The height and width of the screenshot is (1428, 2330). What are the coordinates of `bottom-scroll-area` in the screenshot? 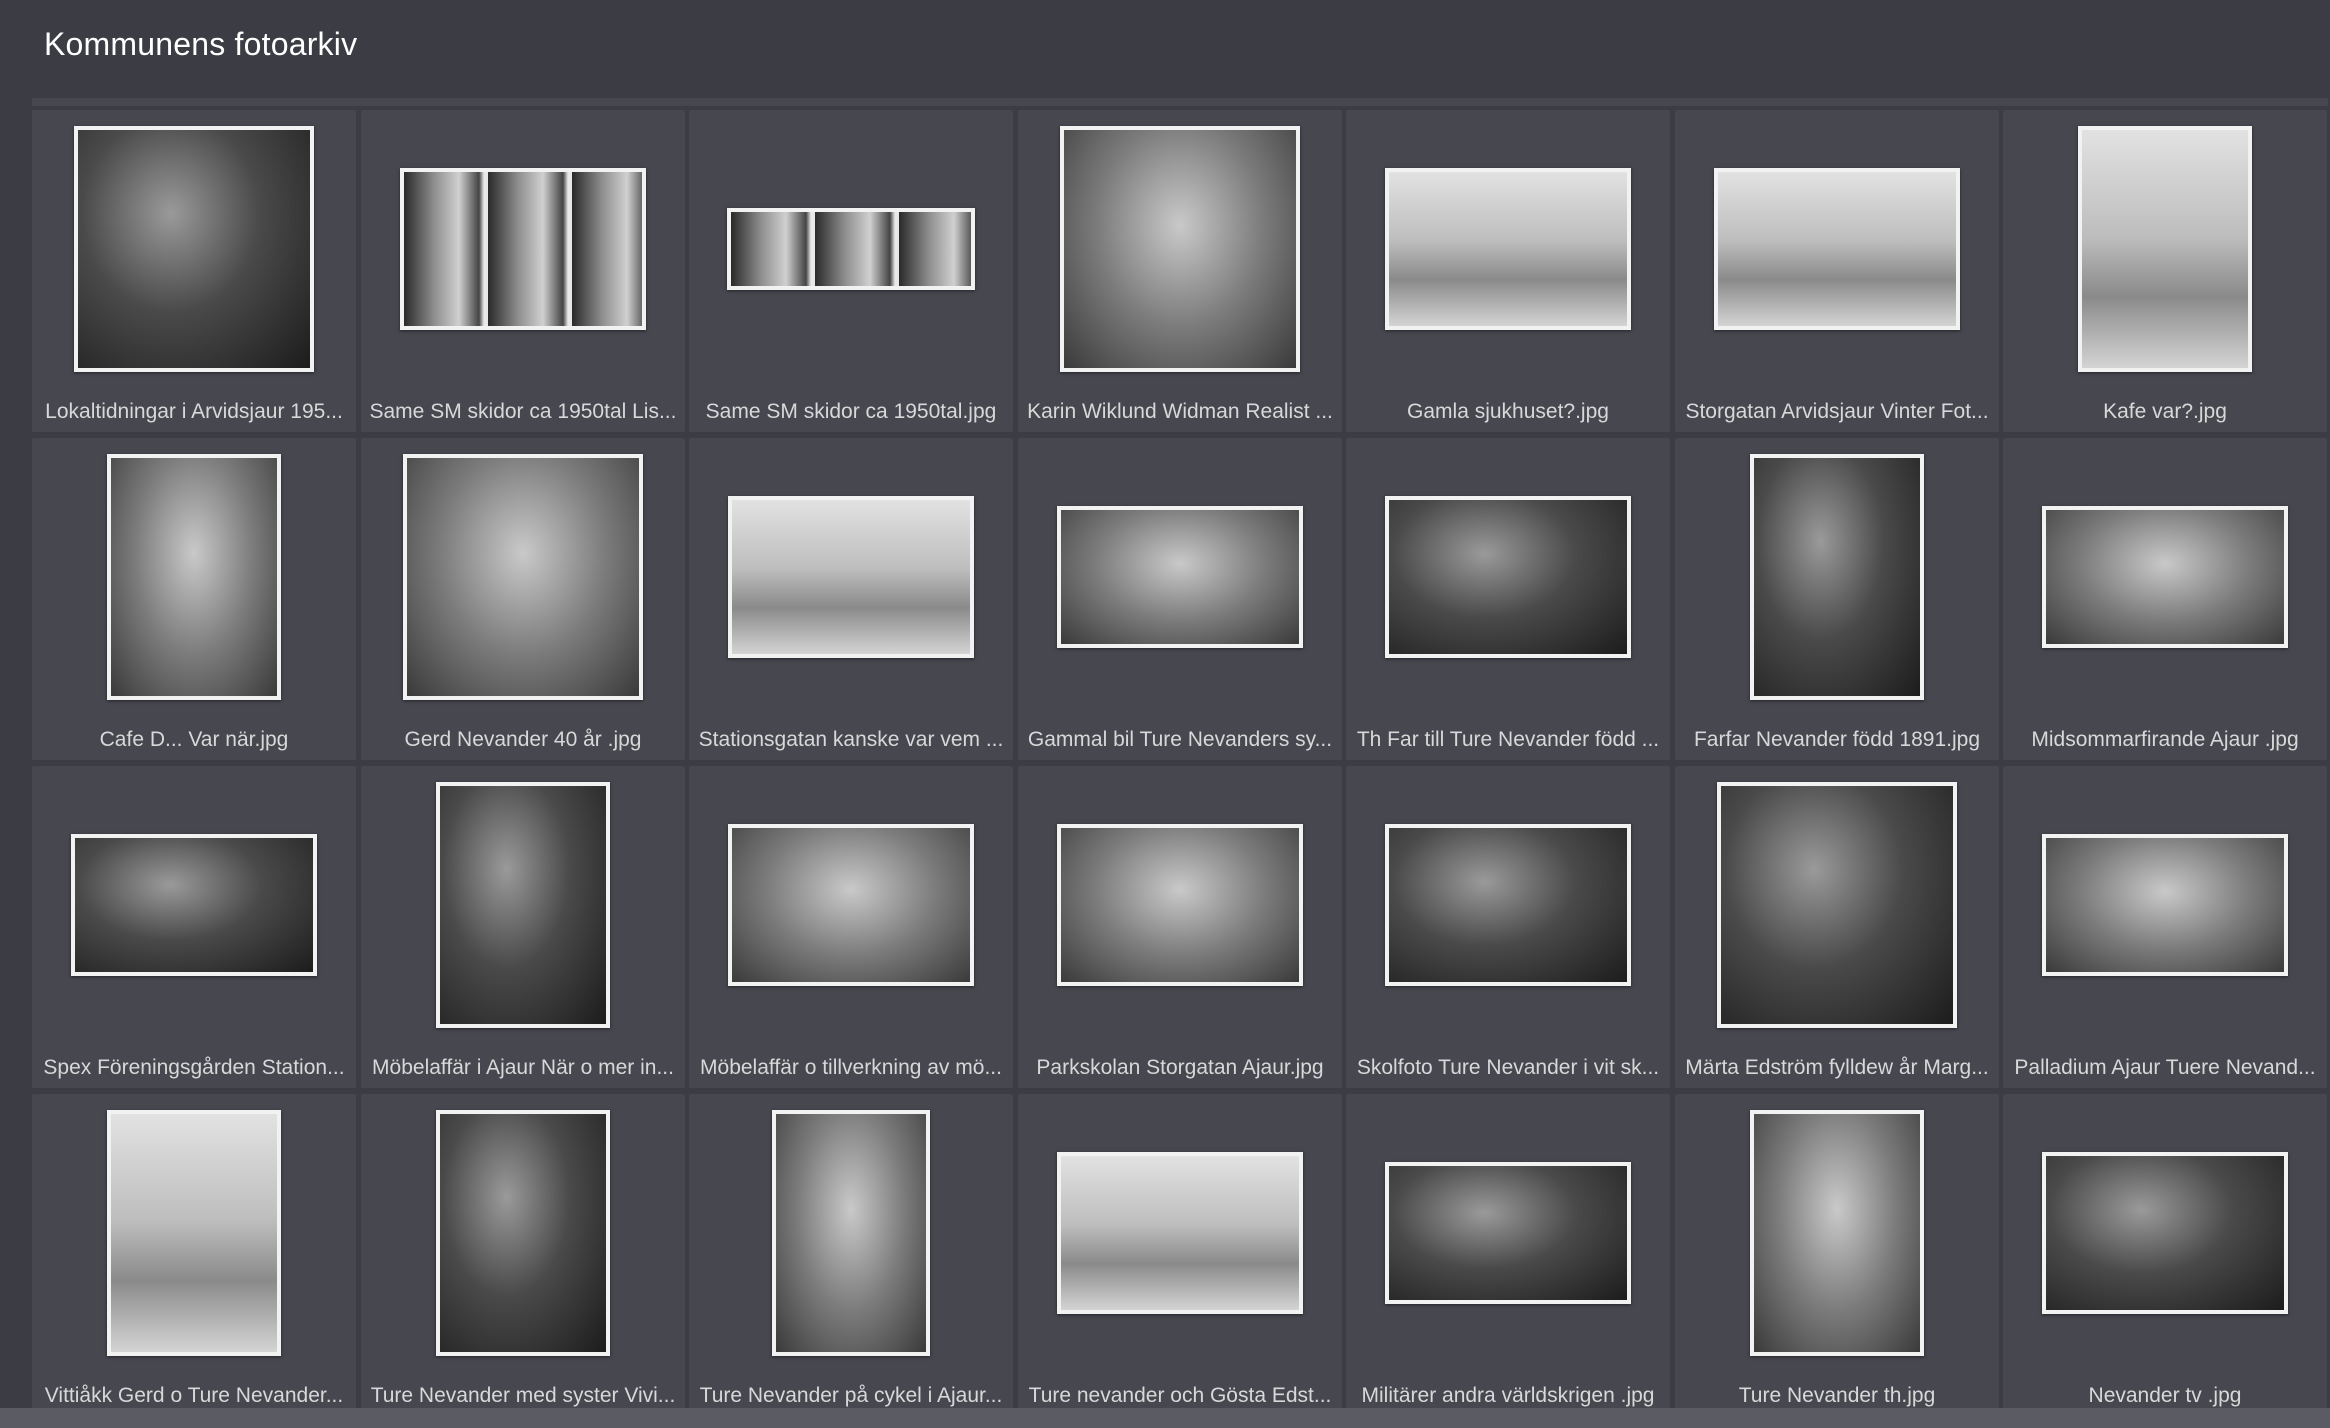 It's located at (1165, 1418).